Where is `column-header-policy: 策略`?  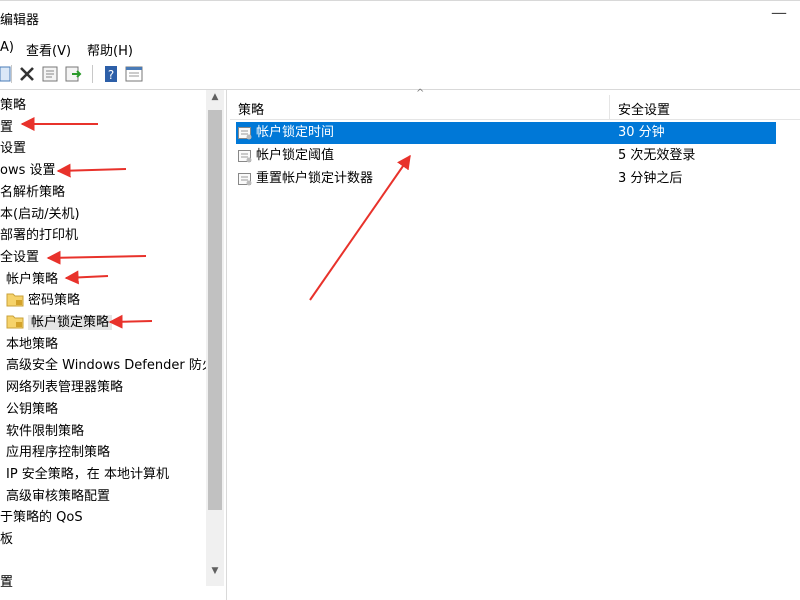 column-header-policy: 策略 is located at coordinates (251, 108).